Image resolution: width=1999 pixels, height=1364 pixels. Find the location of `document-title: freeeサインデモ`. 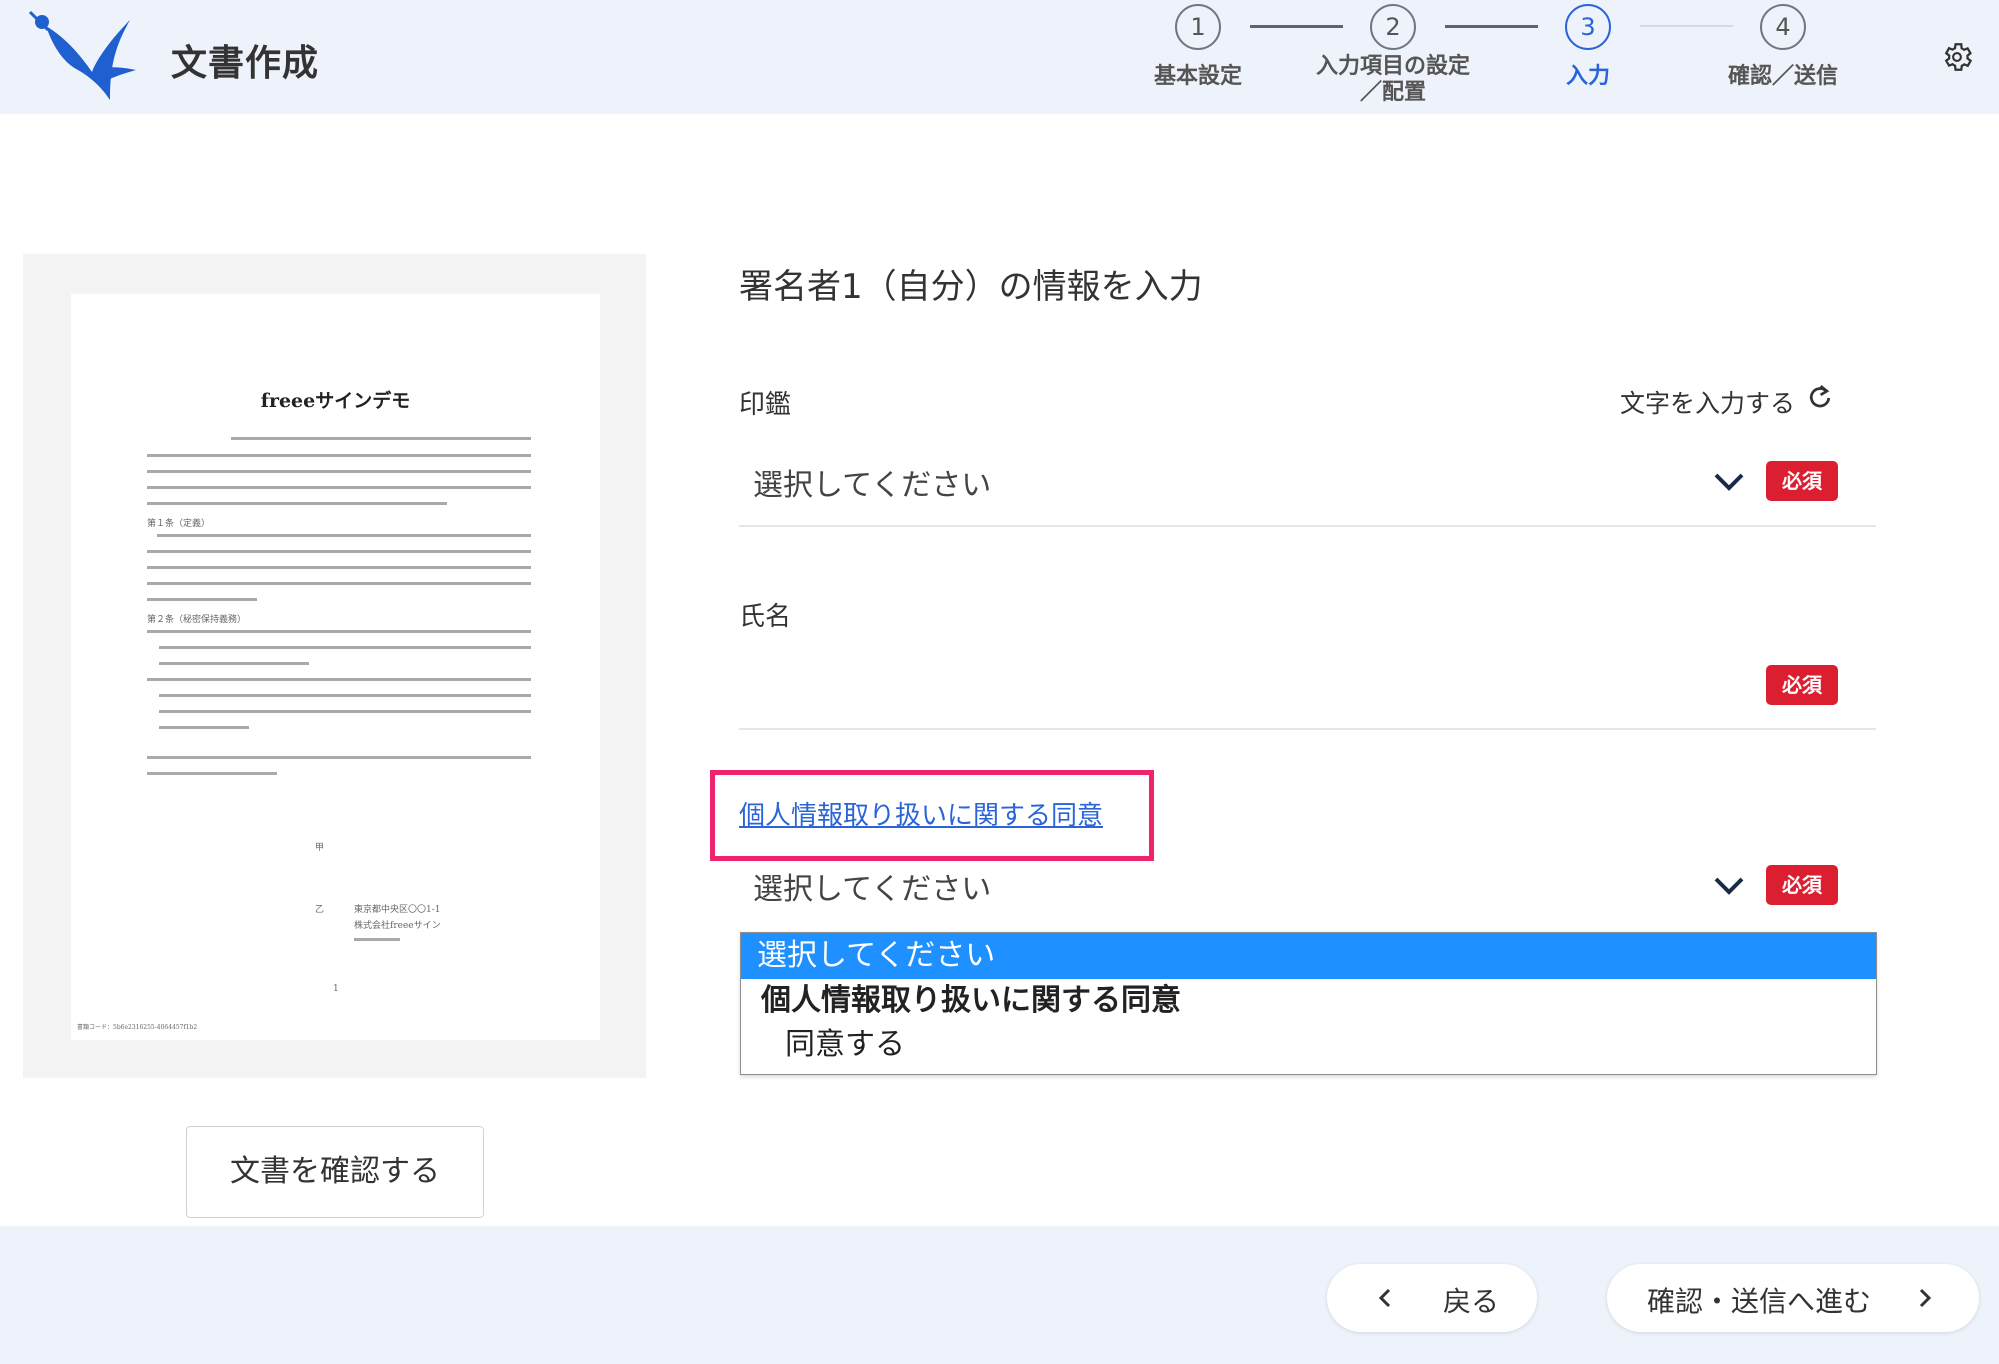

document-title: freeeサインデモ is located at coordinates (335, 401).